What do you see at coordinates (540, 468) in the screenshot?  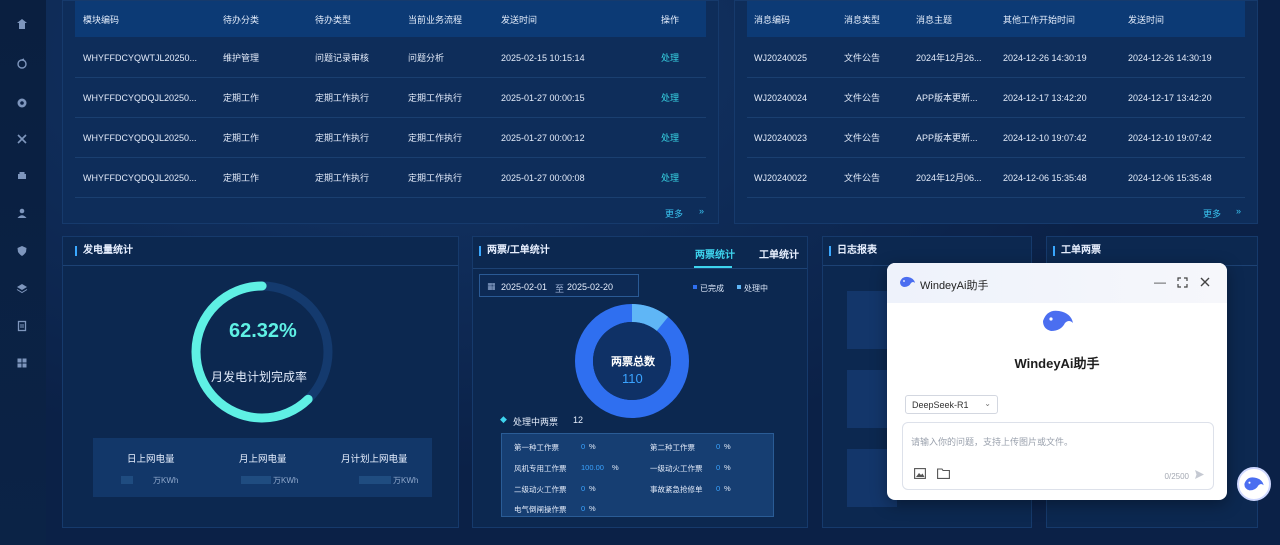 I see `ticket-type-label: 风机专用工作票` at bounding box center [540, 468].